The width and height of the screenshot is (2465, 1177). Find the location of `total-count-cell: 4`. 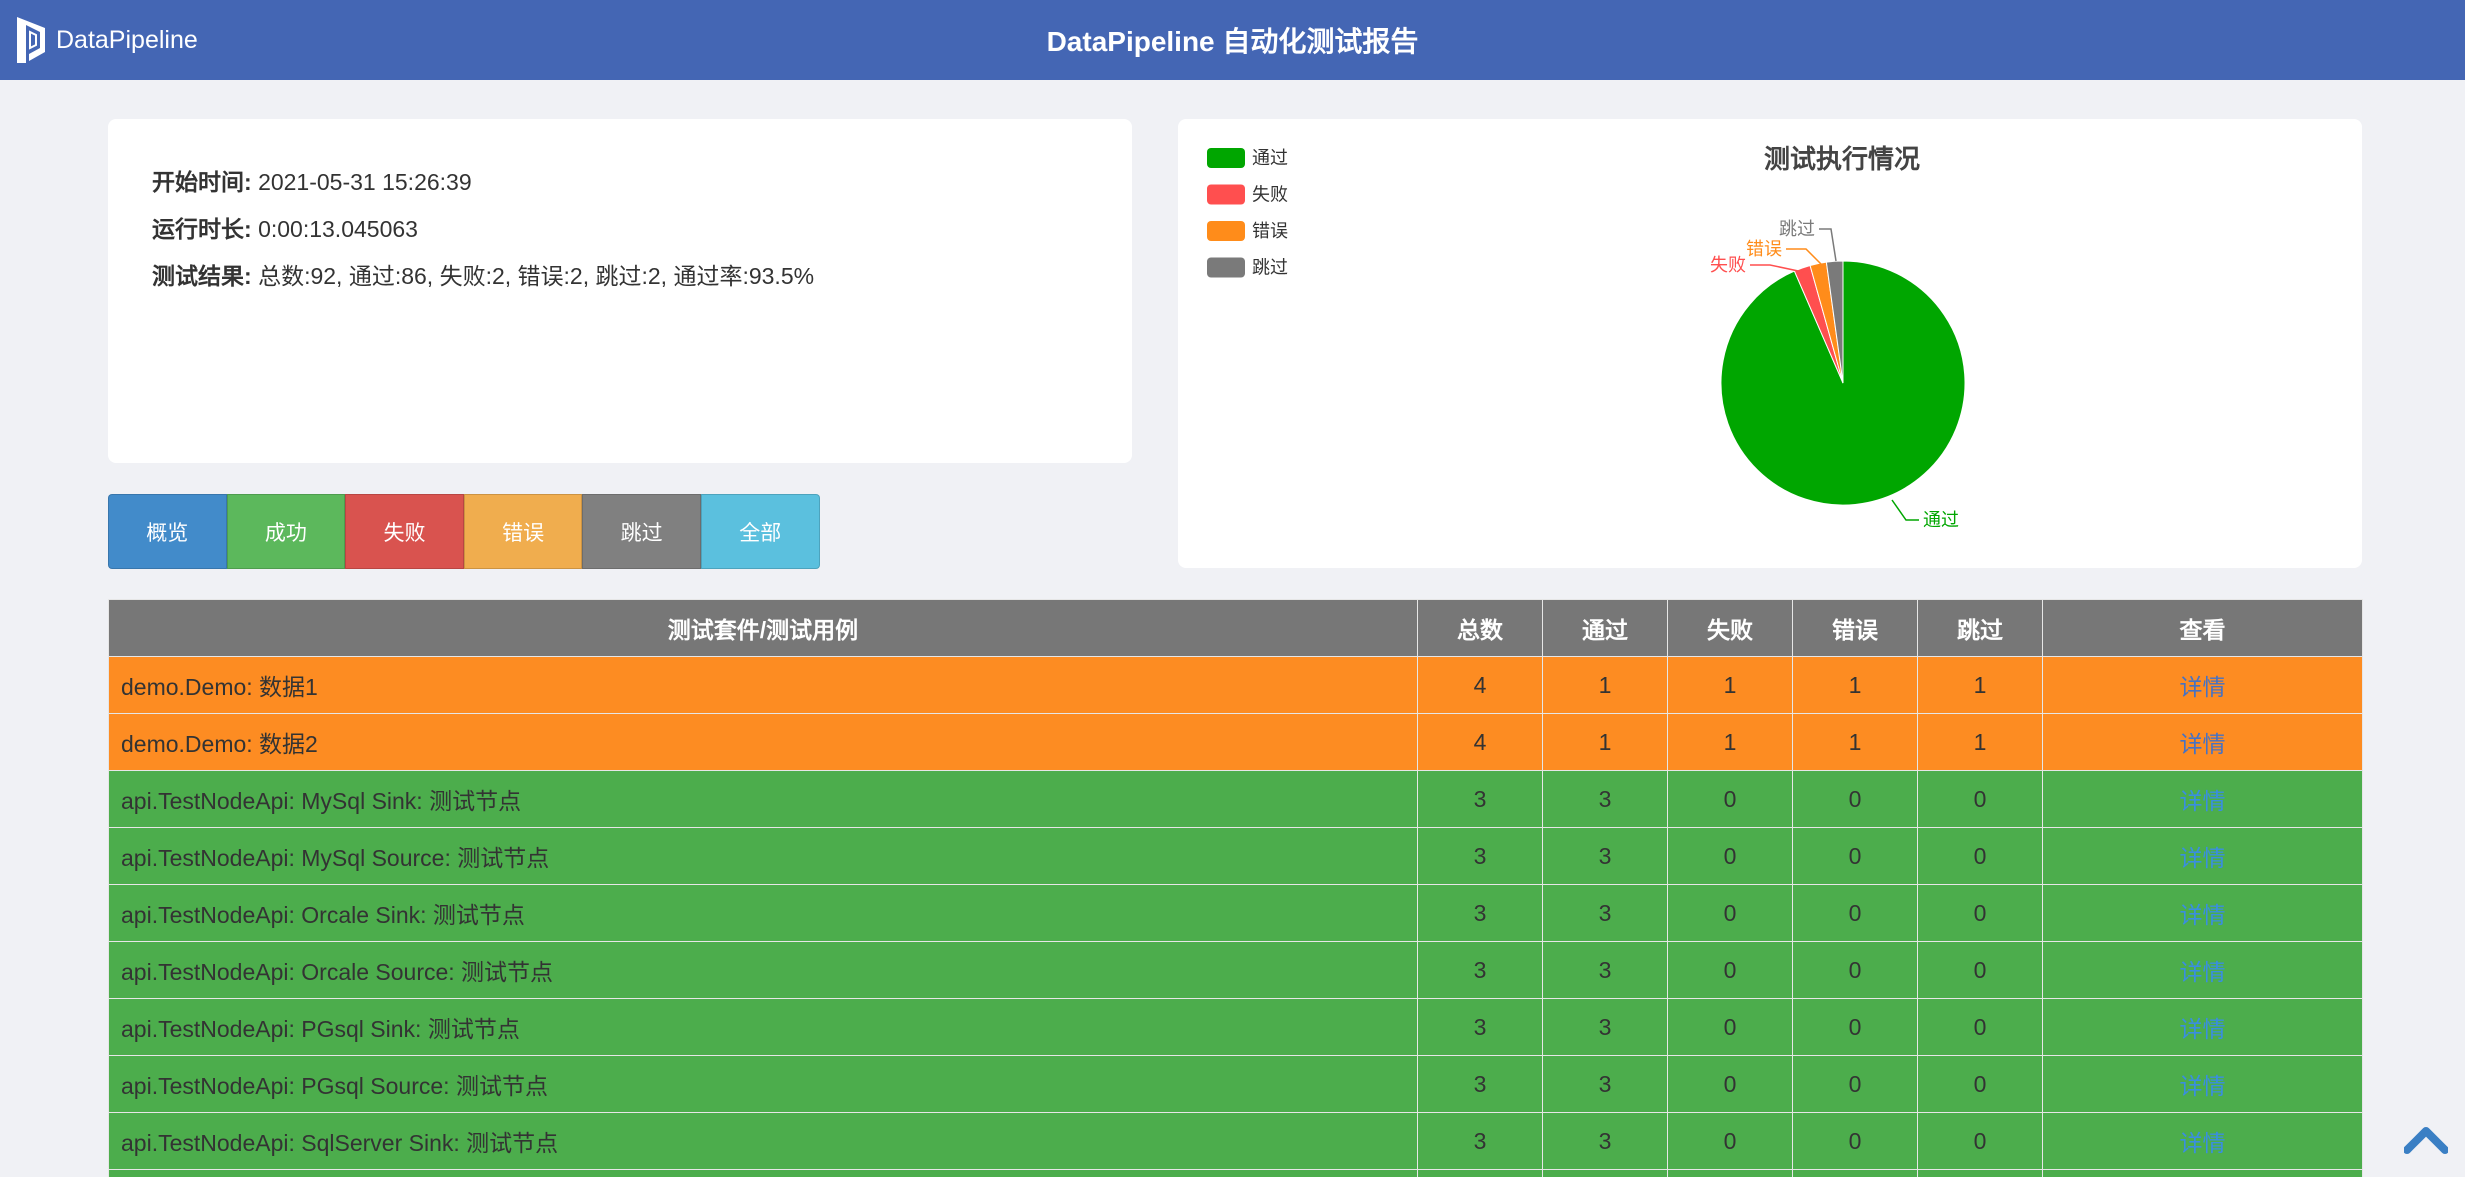

total-count-cell: 4 is located at coordinates (1480, 685).